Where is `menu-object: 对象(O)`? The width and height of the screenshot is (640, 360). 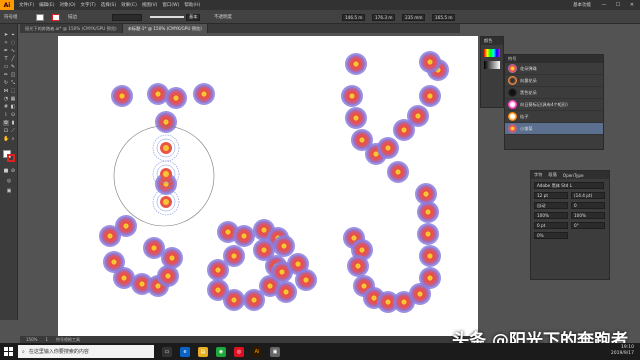
menu-object: 对象(O) is located at coordinates (67, 5).